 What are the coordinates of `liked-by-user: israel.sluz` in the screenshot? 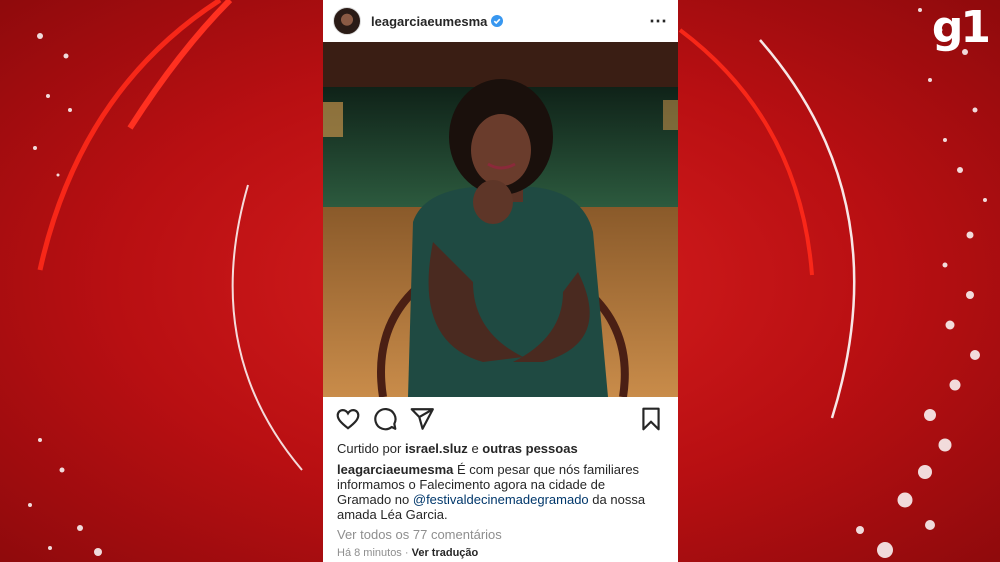 It's located at (436, 448).